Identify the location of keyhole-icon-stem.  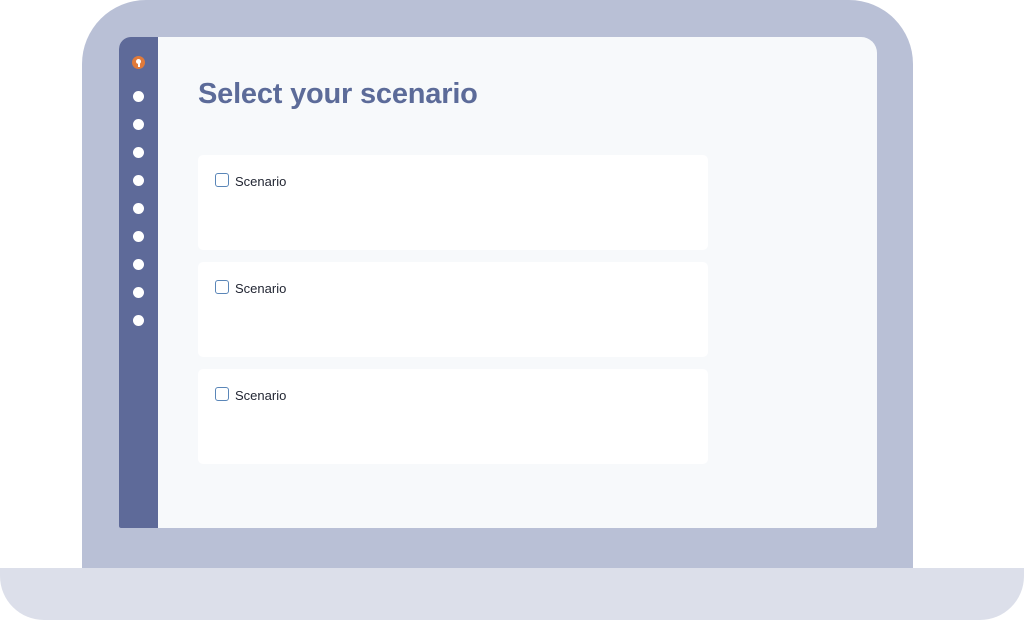
(138, 64).